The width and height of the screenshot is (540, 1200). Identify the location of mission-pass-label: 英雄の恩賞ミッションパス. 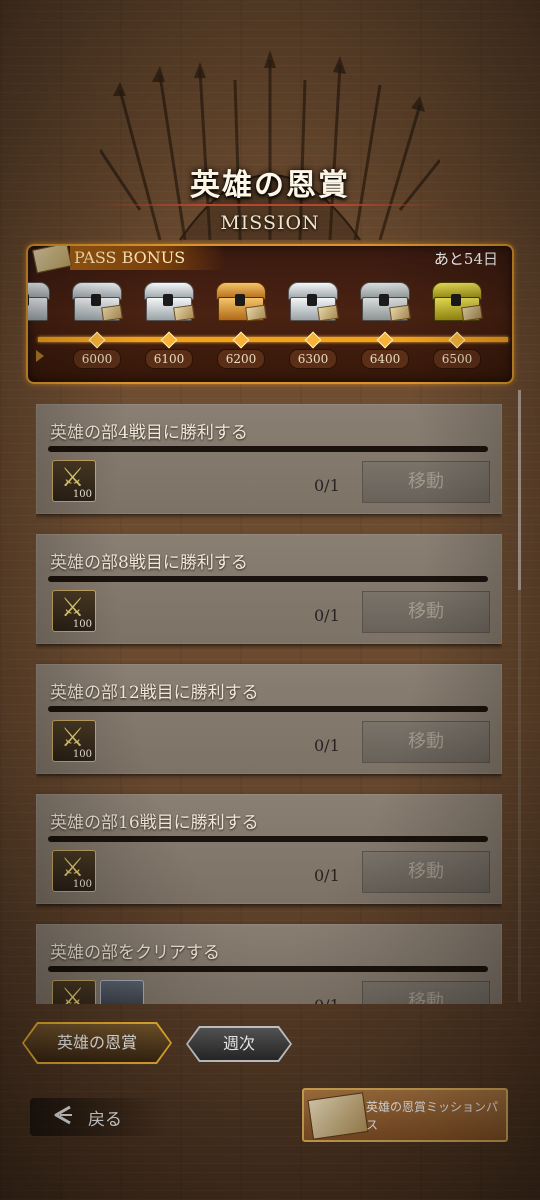
(432, 1116).